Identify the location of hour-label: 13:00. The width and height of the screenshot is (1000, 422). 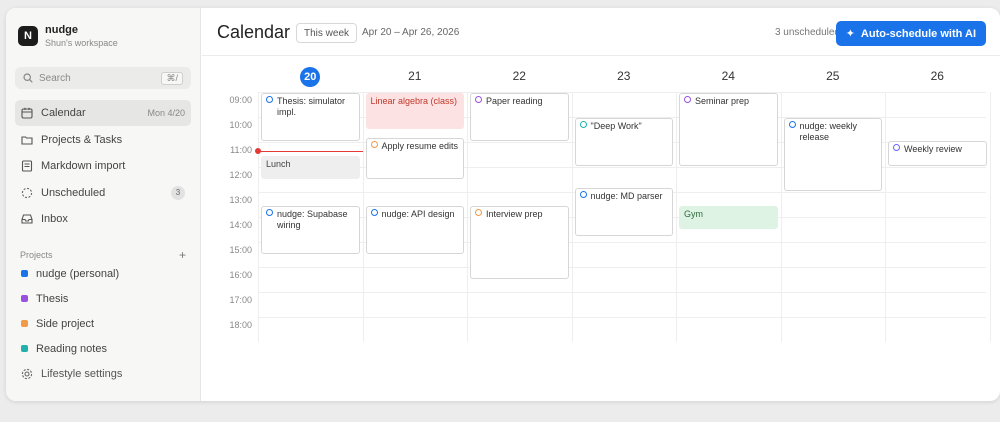
(240, 200).